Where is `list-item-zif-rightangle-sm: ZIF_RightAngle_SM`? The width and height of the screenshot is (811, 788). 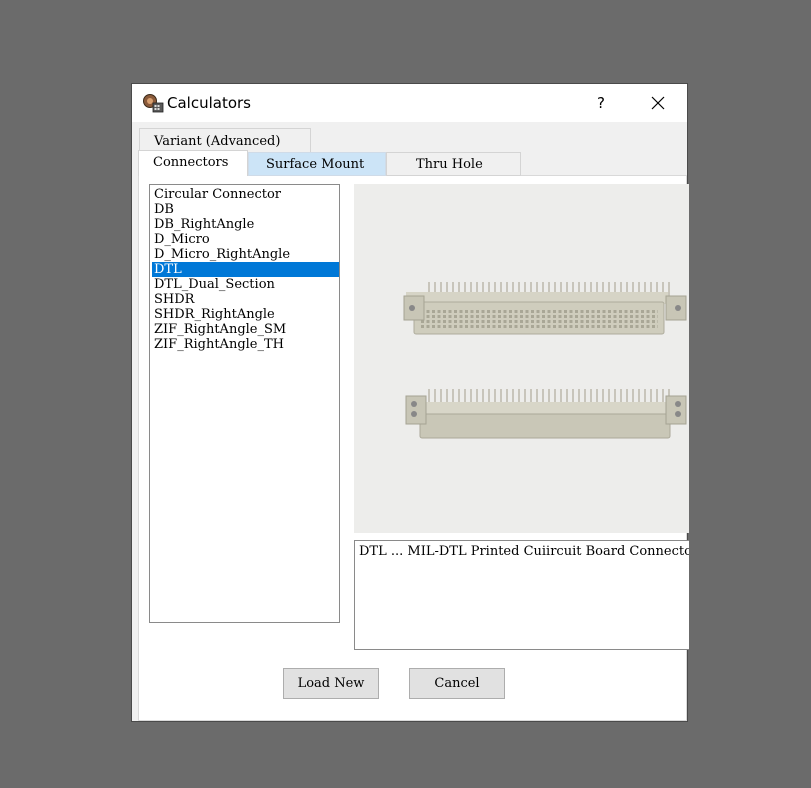
list-item-zif-rightangle-sm: ZIF_RightAngle_SM is located at coordinates (245, 329).